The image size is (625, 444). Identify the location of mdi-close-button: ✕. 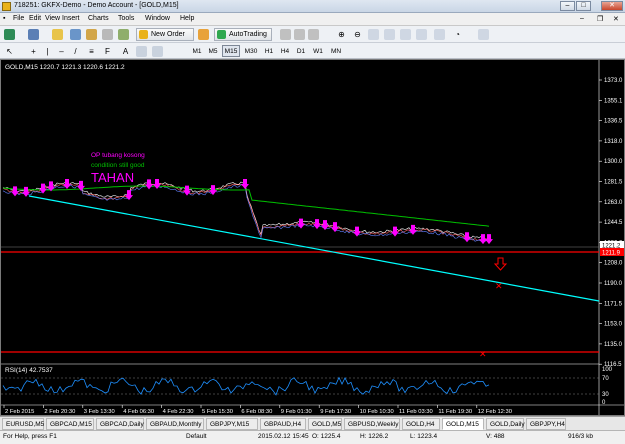
(616, 19).